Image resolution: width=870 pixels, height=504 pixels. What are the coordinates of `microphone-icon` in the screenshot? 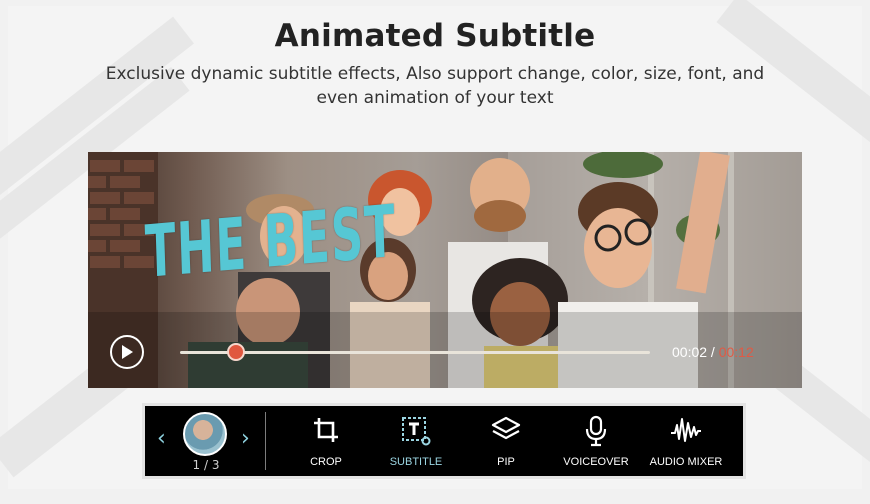 It's located at (596, 431).